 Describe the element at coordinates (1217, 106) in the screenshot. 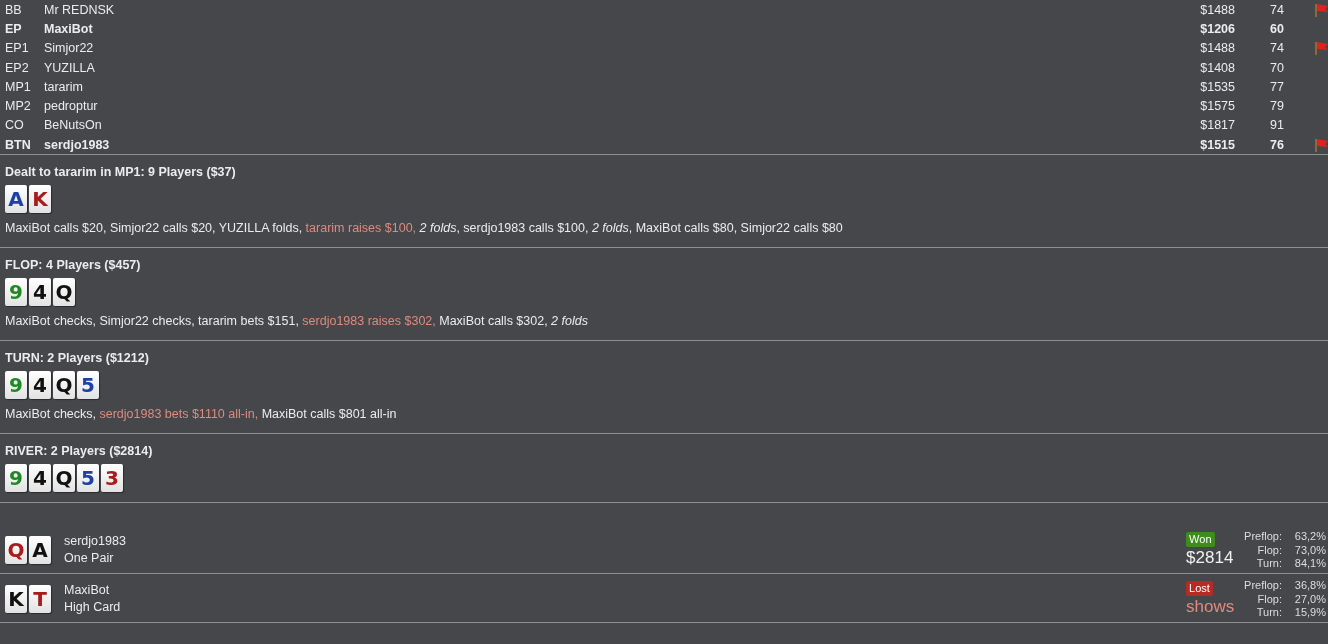

I see `stack-amount: $1575` at that location.